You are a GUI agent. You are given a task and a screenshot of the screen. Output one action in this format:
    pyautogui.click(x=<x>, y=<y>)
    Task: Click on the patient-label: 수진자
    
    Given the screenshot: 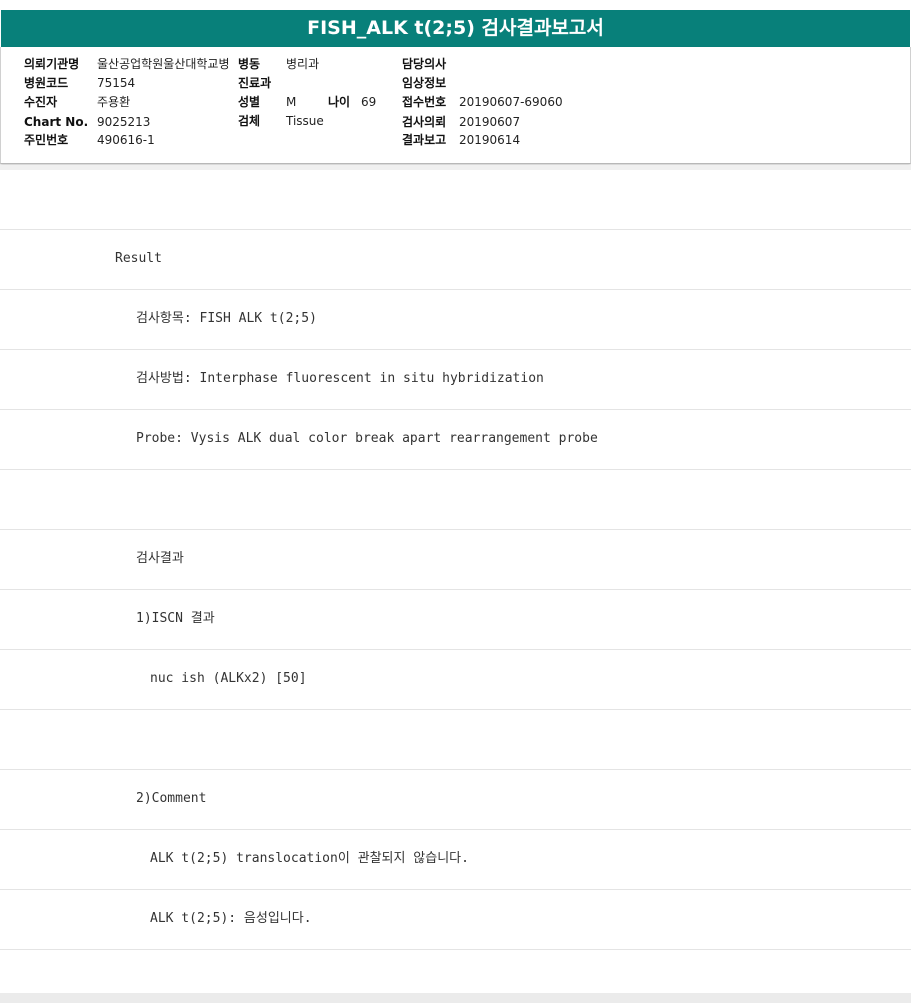 What is the action you would take?
    pyautogui.click(x=41, y=102)
    